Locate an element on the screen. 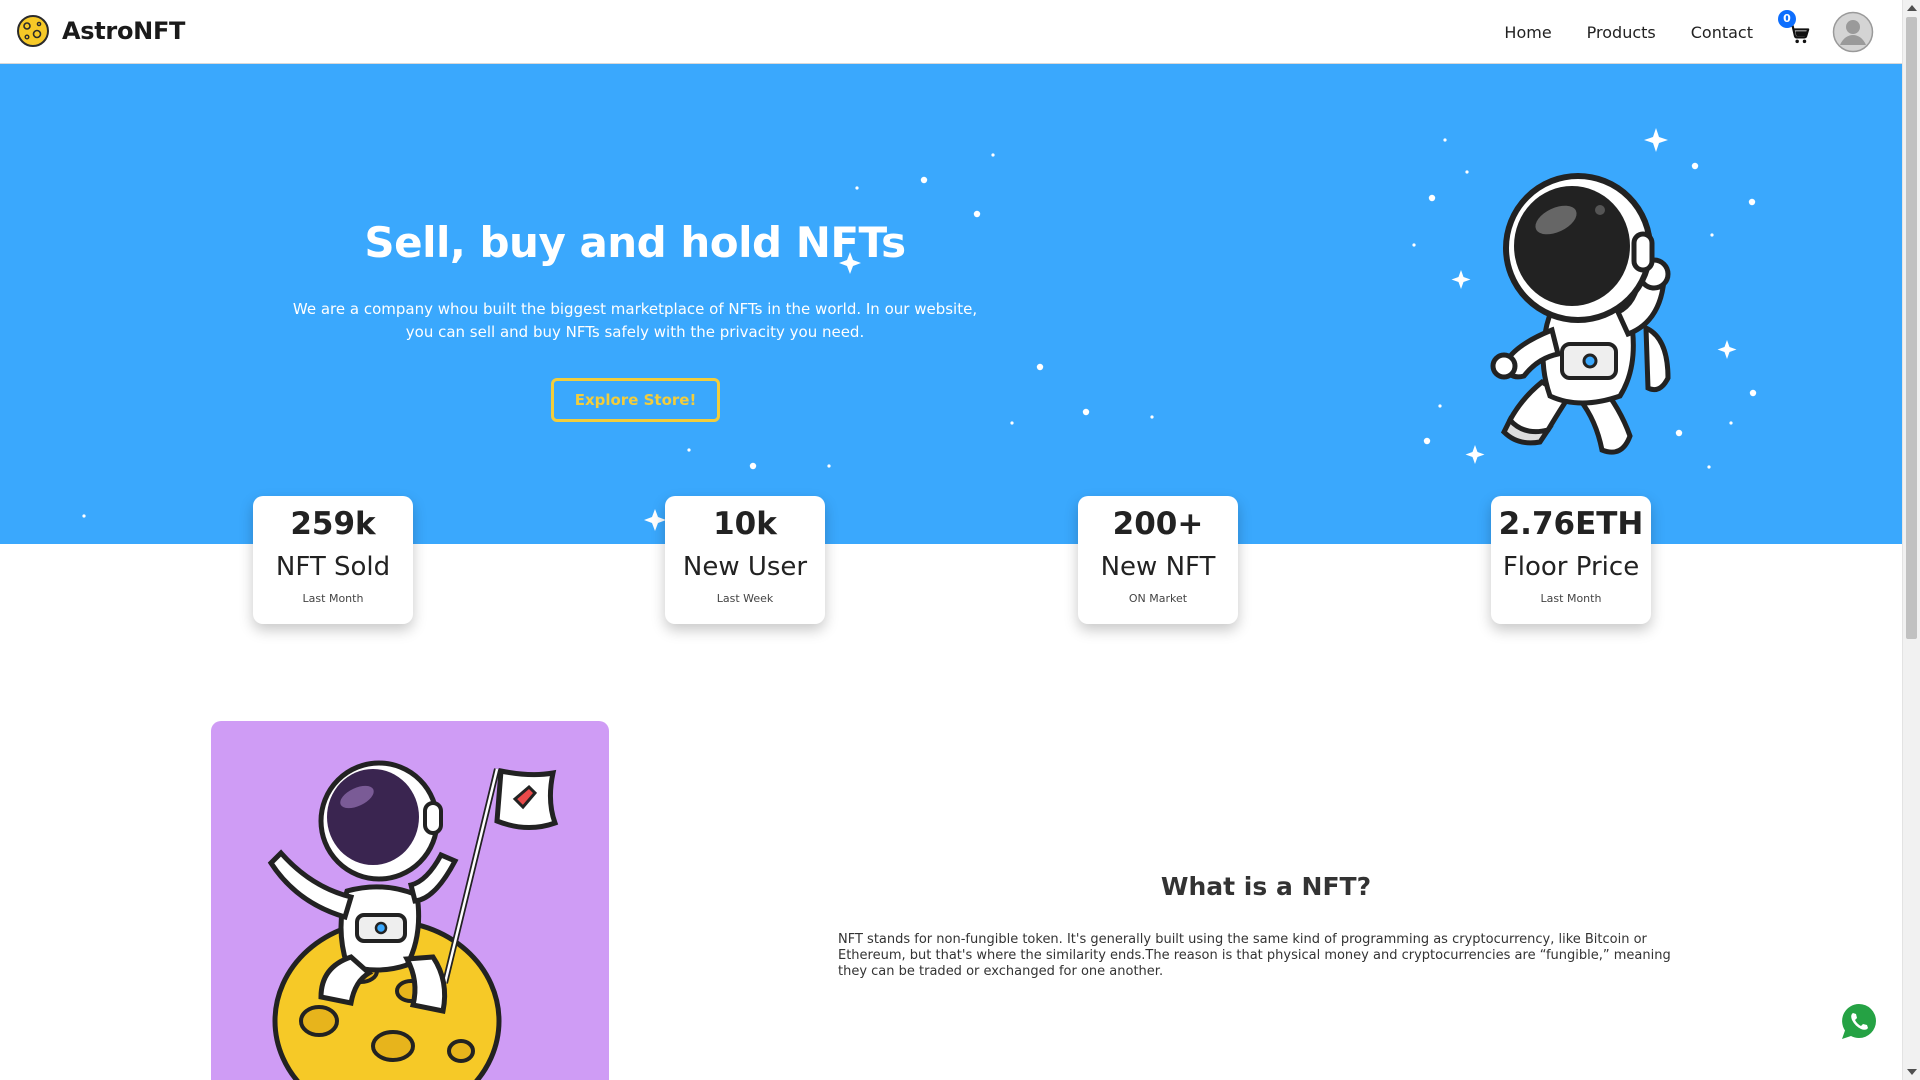  moon-logo-icon is located at coordinates (33, 31).